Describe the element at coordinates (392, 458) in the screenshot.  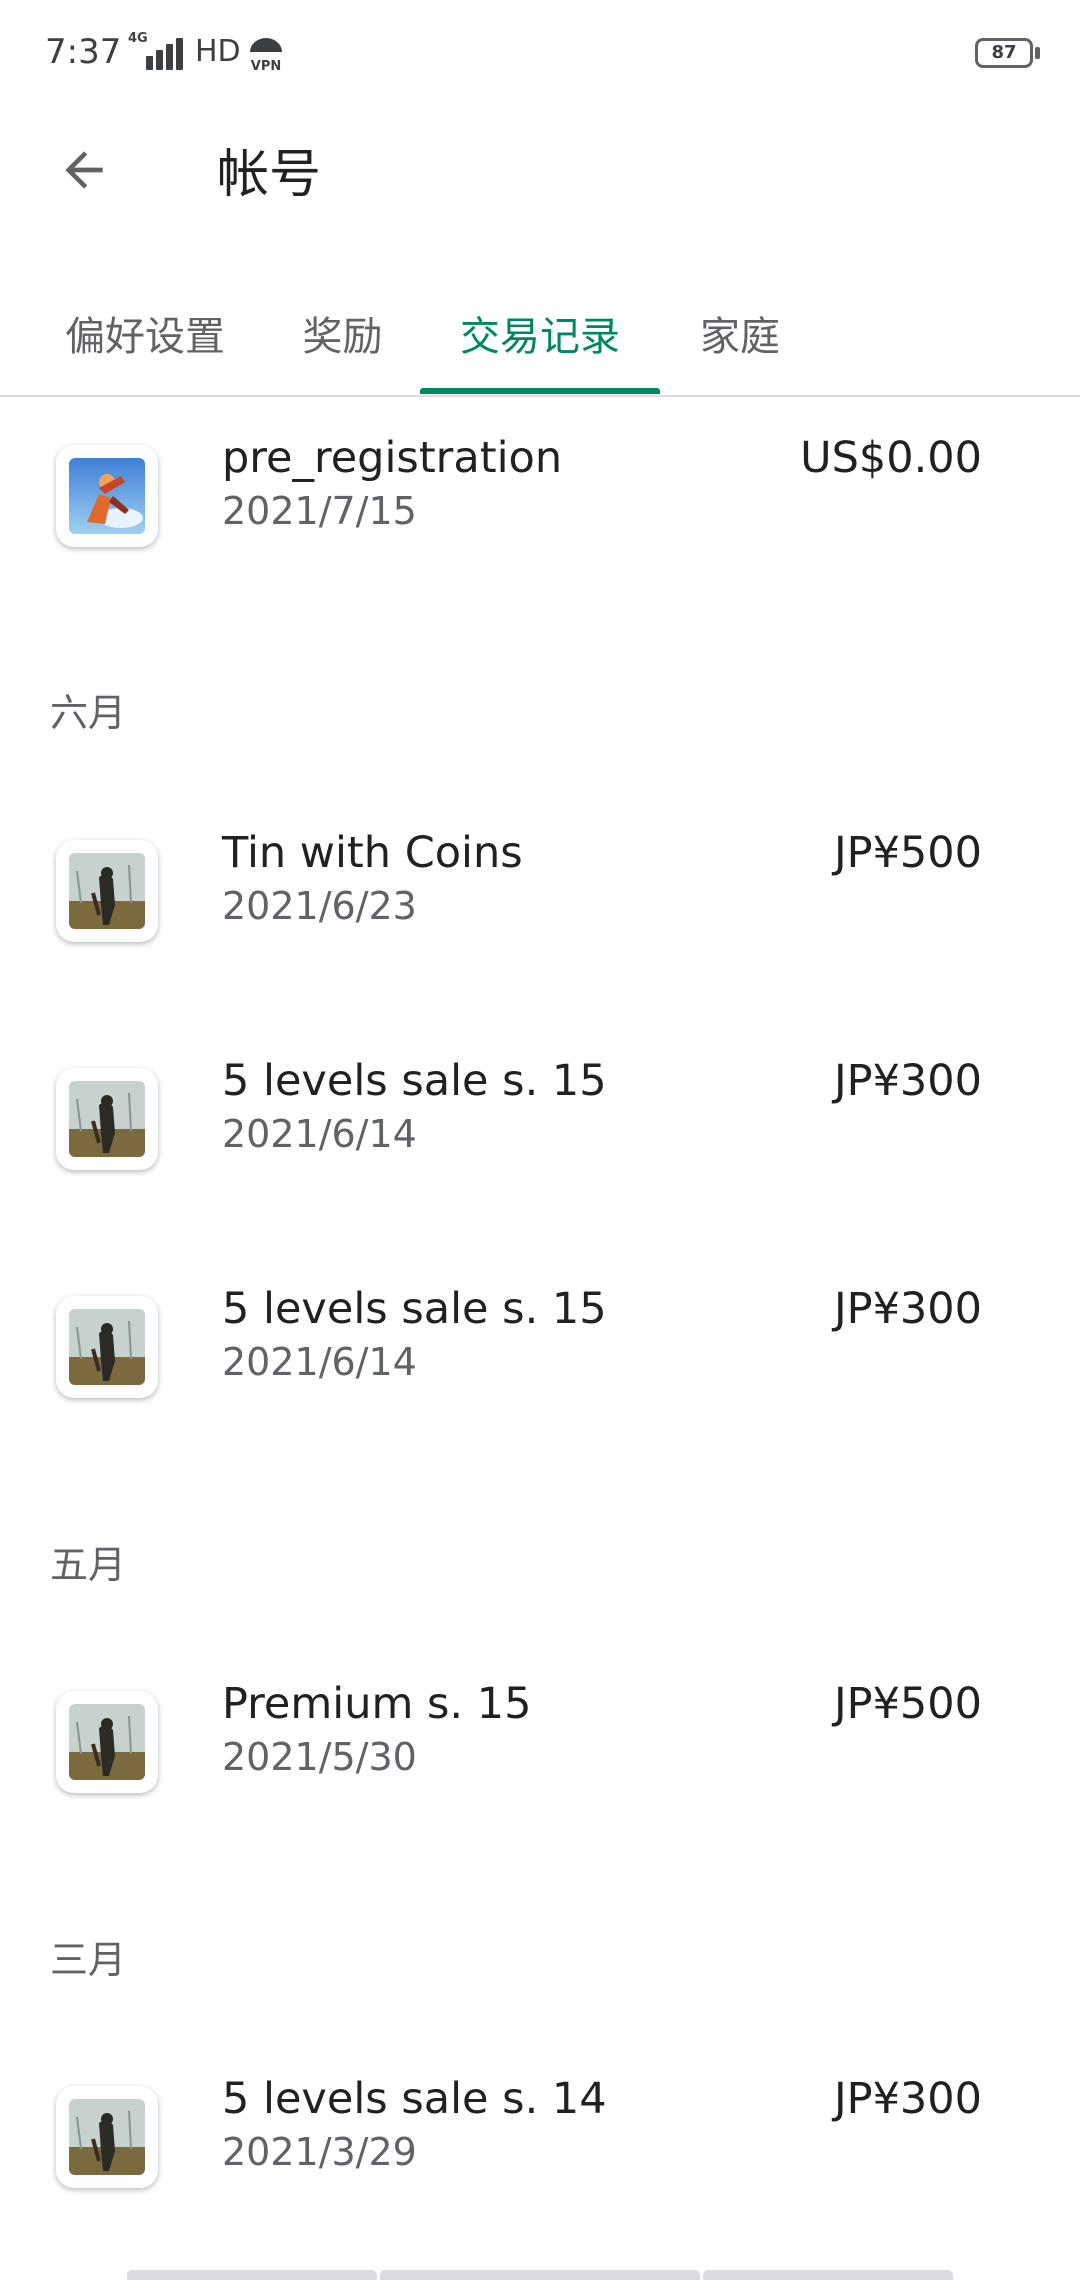
I see `transaction-title: pre_registration` at that location.